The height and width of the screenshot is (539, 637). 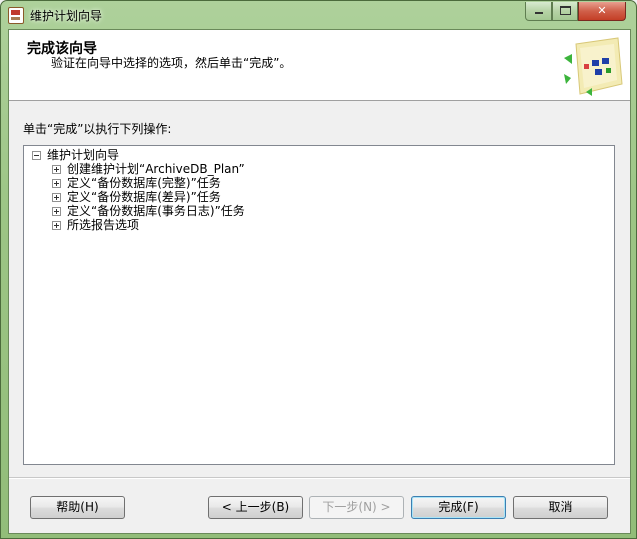 I want to click on tree-item-label: 定义“备份数据库(事务日志)”任务, so click(x=156, y=211).